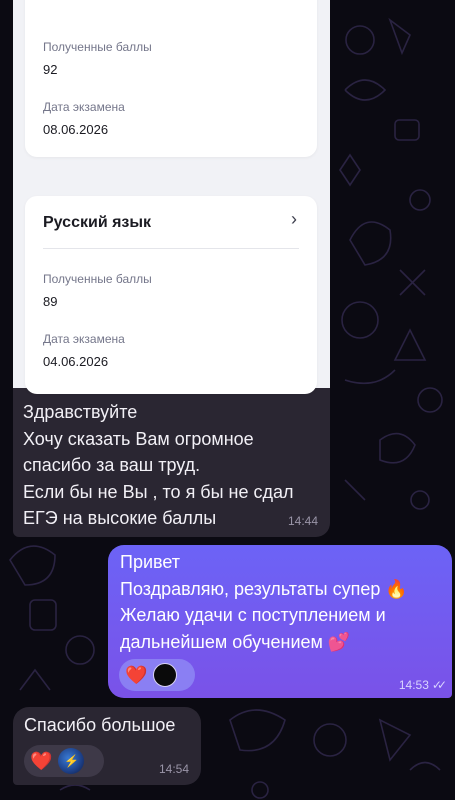 Image resolution: width=455 pixels, height=800 pixels. I want to click on message-line: Привет, so click(150, 562).